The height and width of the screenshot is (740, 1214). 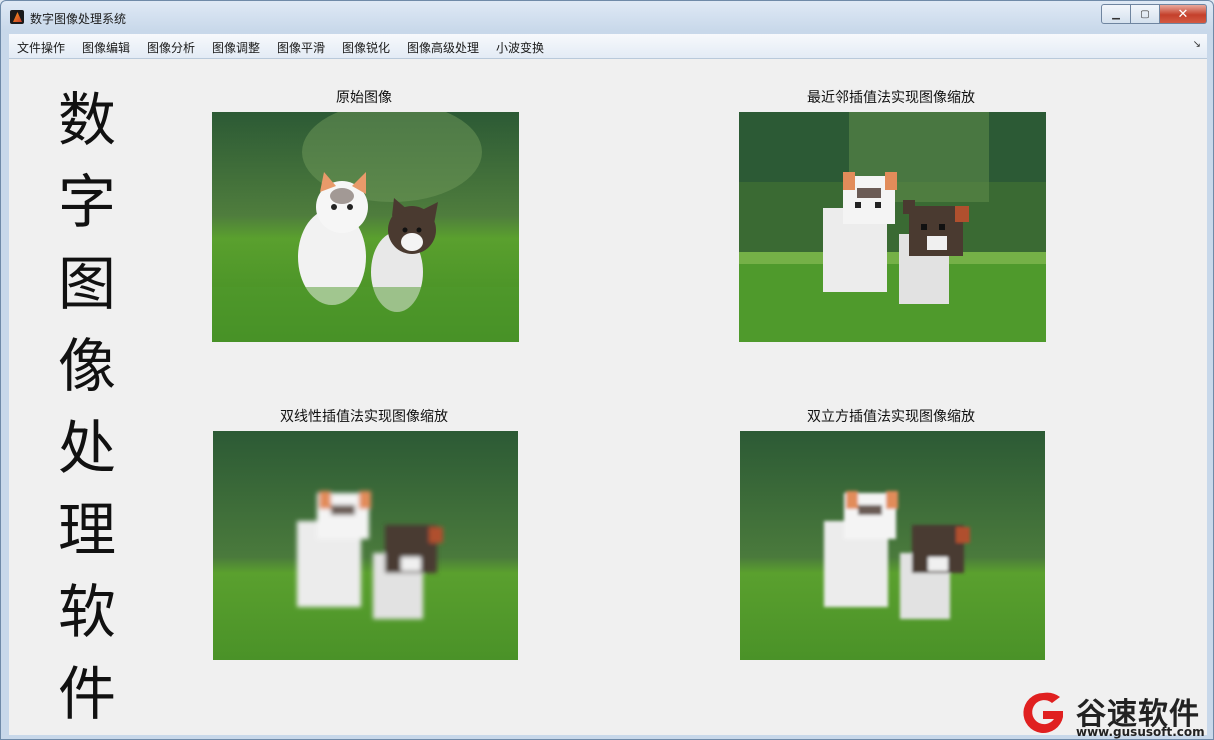 I want to click on side-title-char: 件, so click(x=86, y=694).